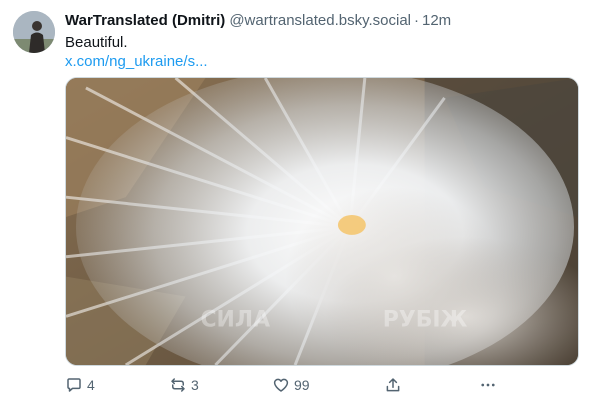 This screenshot has height=405, width=596. I want to click on share-icon, so click(393, 385).